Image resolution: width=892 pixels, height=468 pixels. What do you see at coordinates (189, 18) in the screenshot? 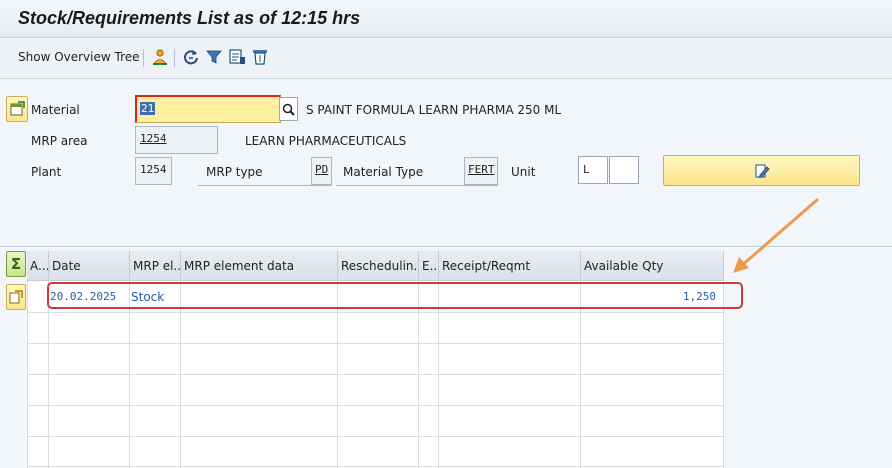
I see `window-title: Stock/Requirements List as of 12:15 hrs` at bounding box center [189, 18].